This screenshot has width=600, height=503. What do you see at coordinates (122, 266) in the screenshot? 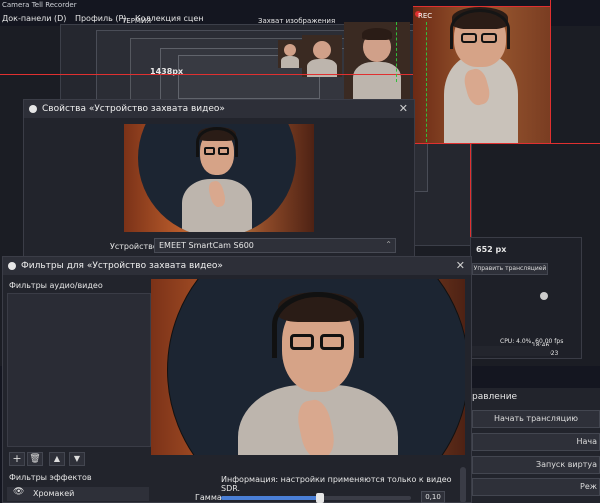
I see `filters-title: Фильтры для «Устройство захвата видео»` at bounding box center [122, 266].